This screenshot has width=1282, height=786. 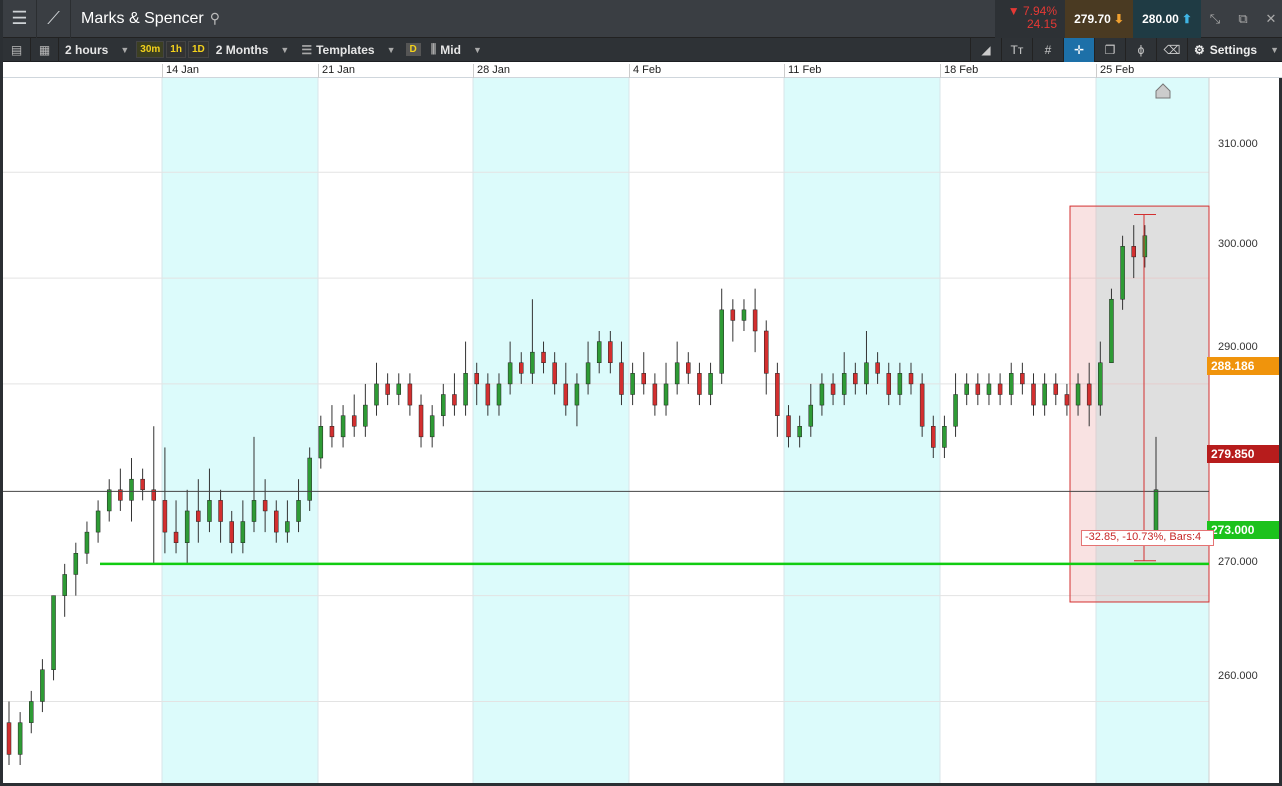 I want to click on timeframe-30m-button: 30m, so click(x=150, y=49).